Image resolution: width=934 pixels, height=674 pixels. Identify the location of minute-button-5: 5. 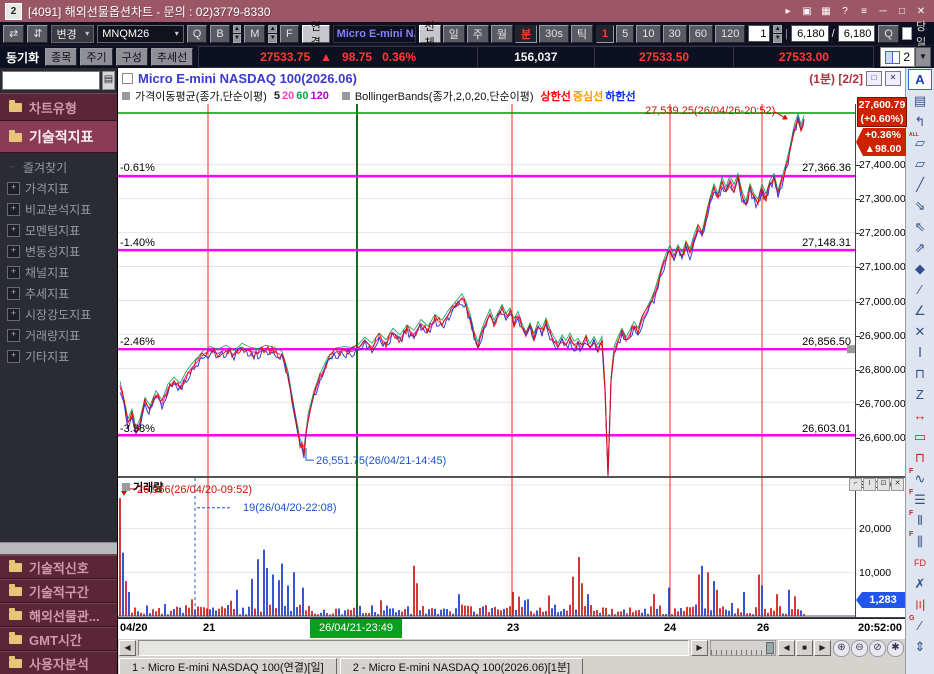
(625, 33).